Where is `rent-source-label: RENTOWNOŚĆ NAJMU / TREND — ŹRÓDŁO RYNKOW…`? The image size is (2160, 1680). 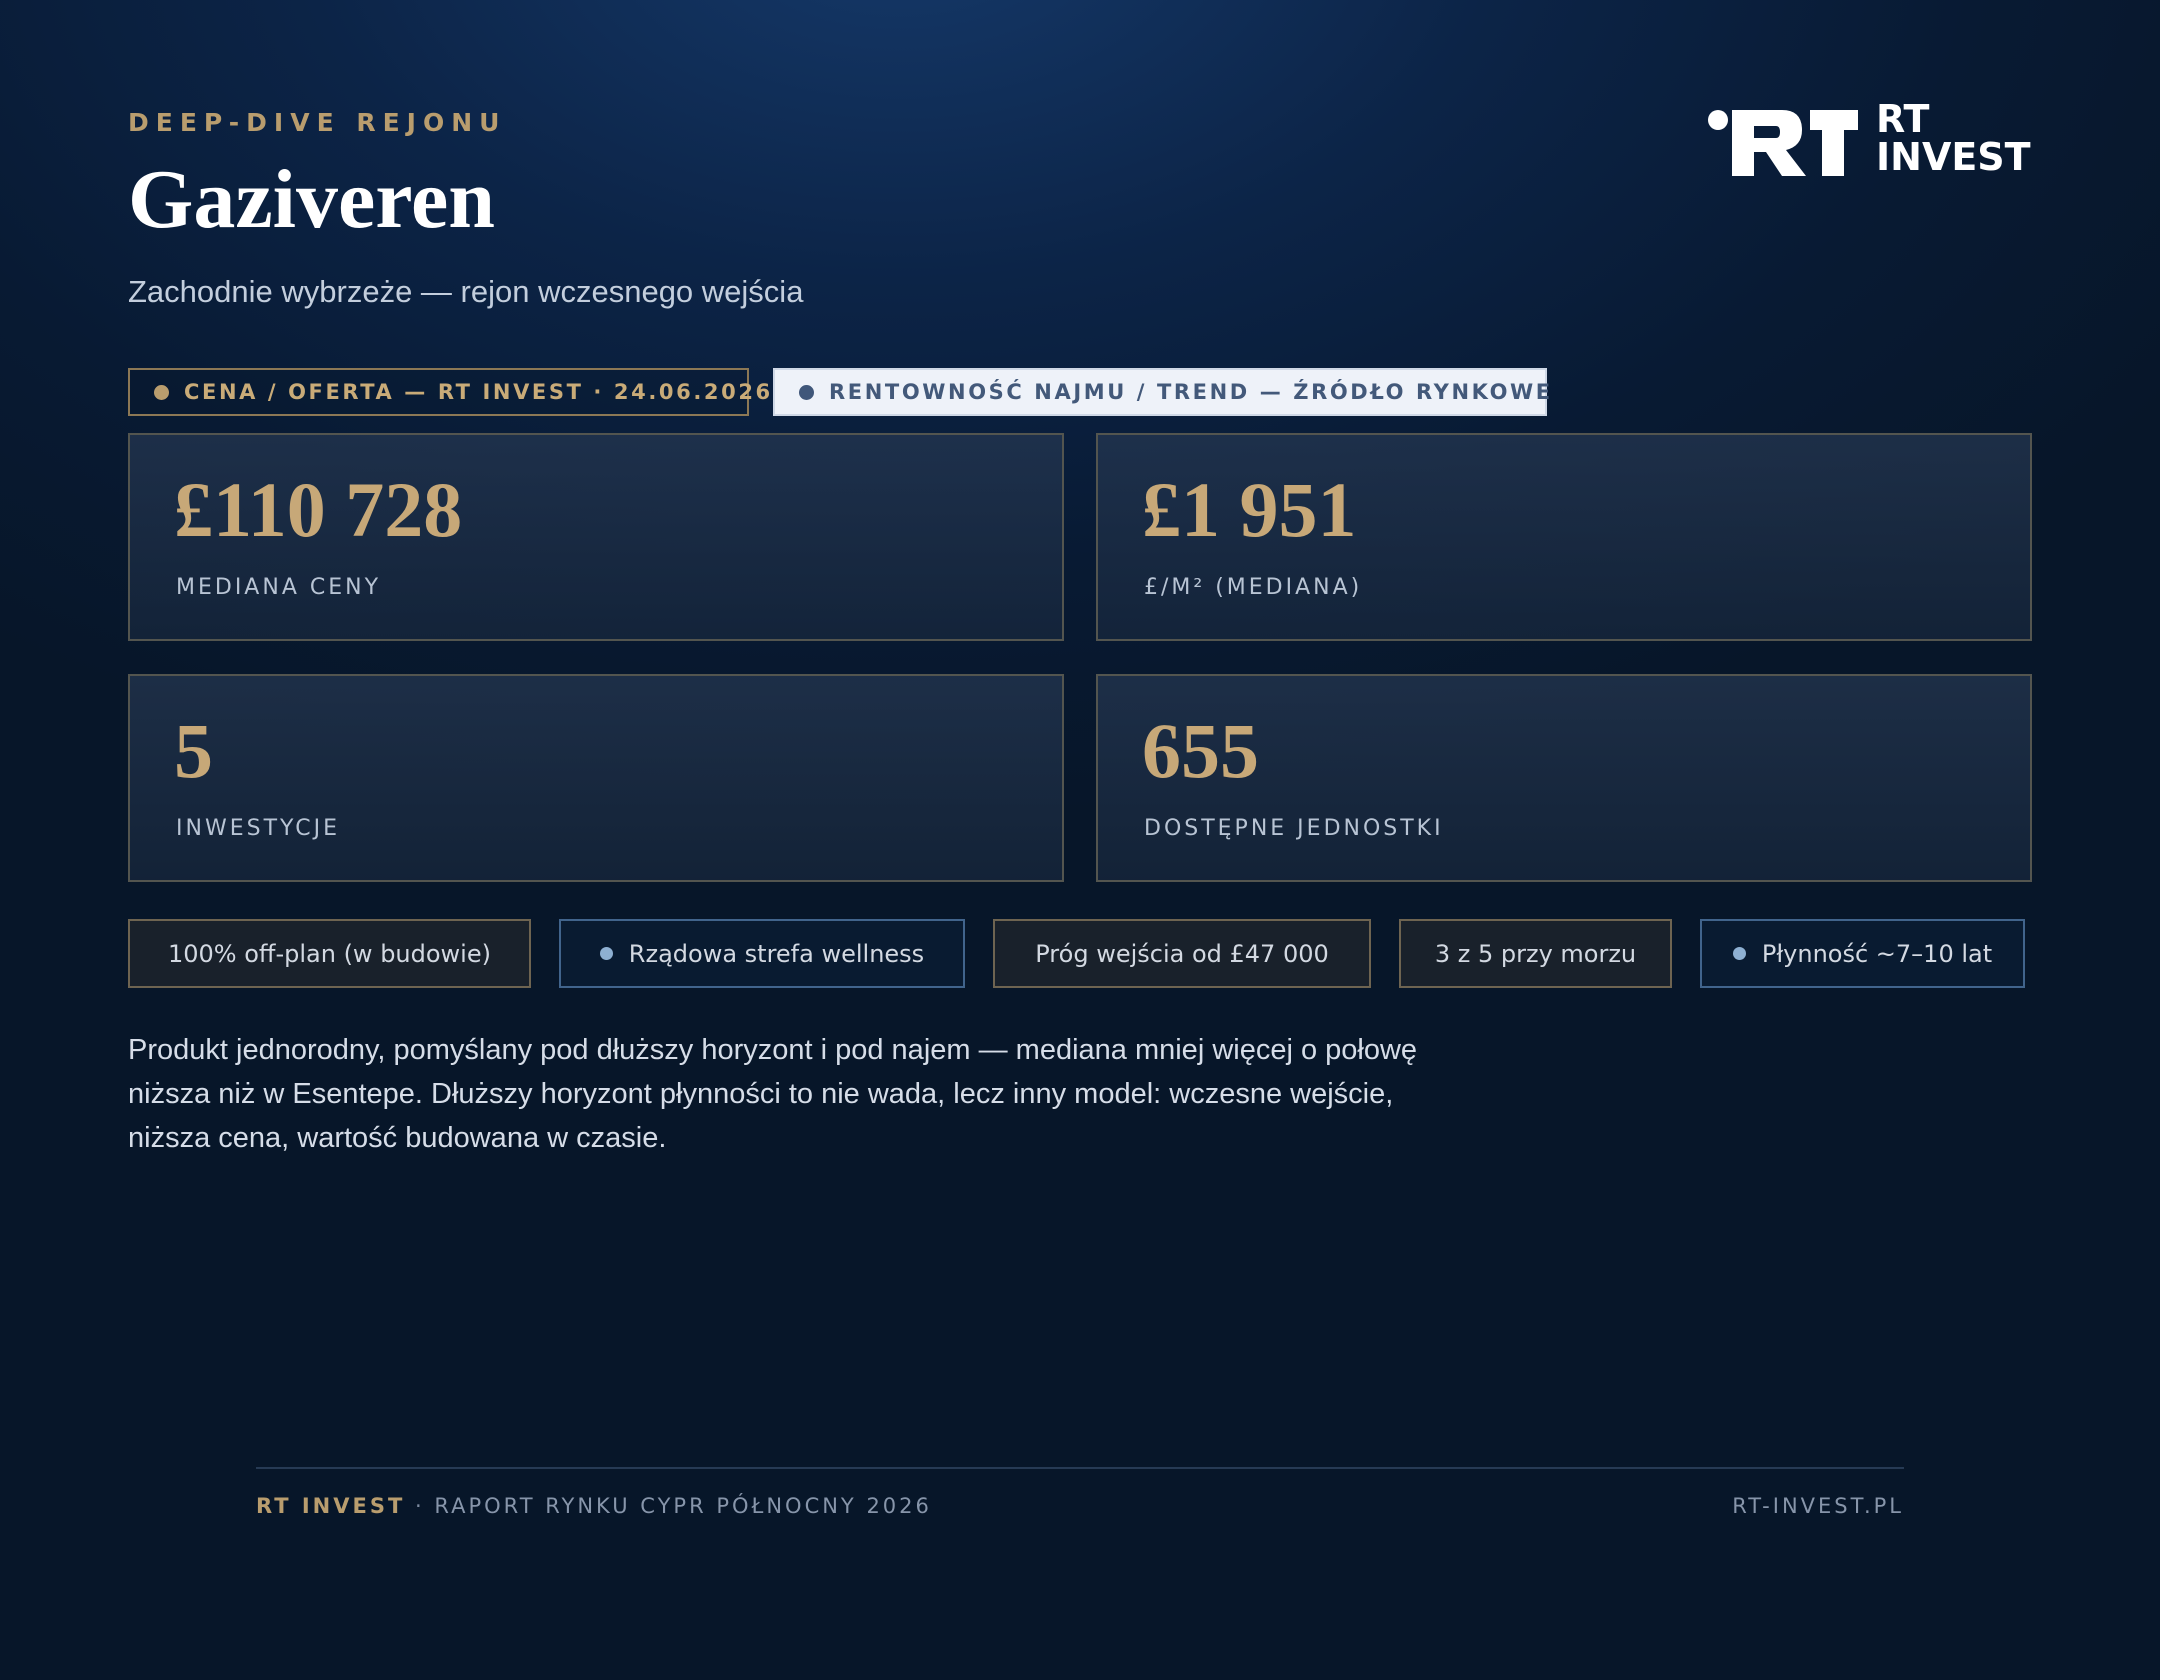 rent-source-label: RENTOWNOŚĆ NAJMU / TREND — ŹRÓDŁO RYNKOW… is located at coordinates (1191, 392).